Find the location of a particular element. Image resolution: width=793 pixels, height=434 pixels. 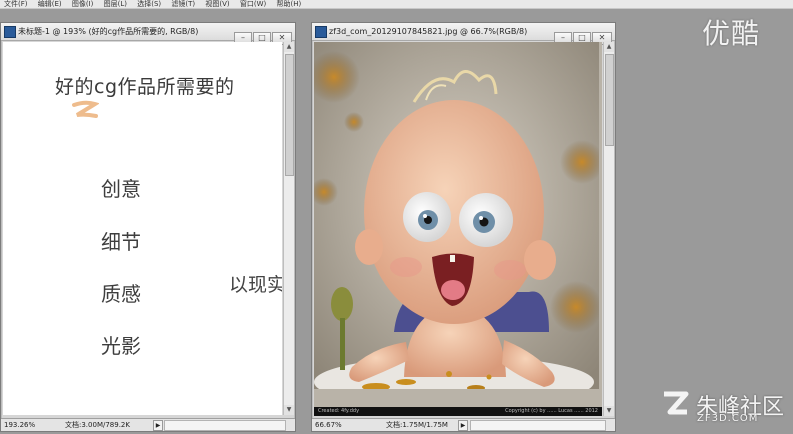

left-vertical-scrollbar: ▲ ▼ is located at coordinates (288, 228).